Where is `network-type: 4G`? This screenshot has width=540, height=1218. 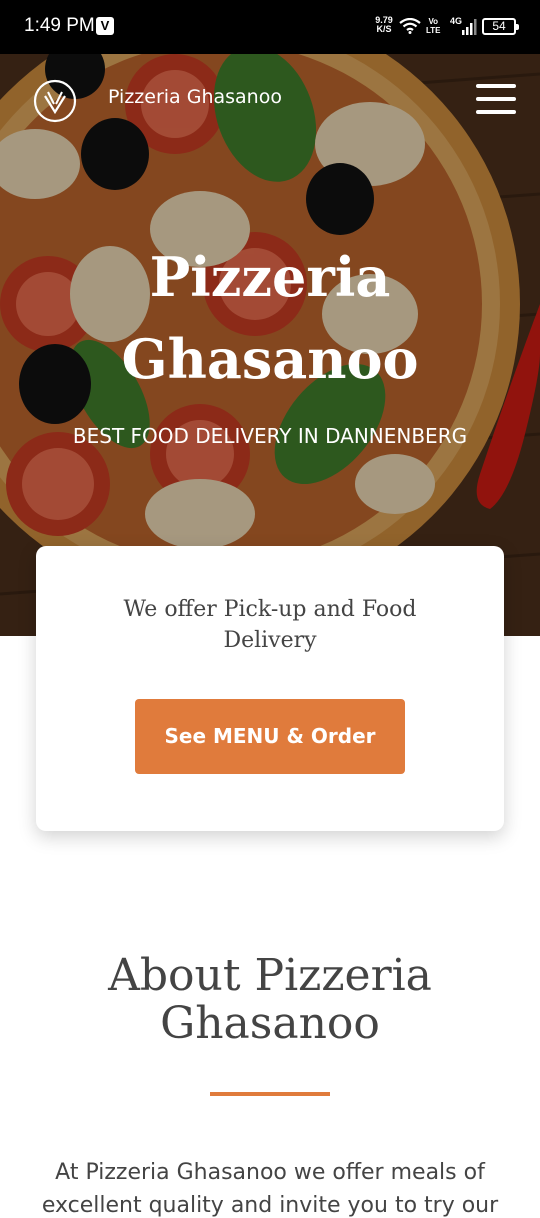
network-type: 4G is located at coordinates (456, 21).